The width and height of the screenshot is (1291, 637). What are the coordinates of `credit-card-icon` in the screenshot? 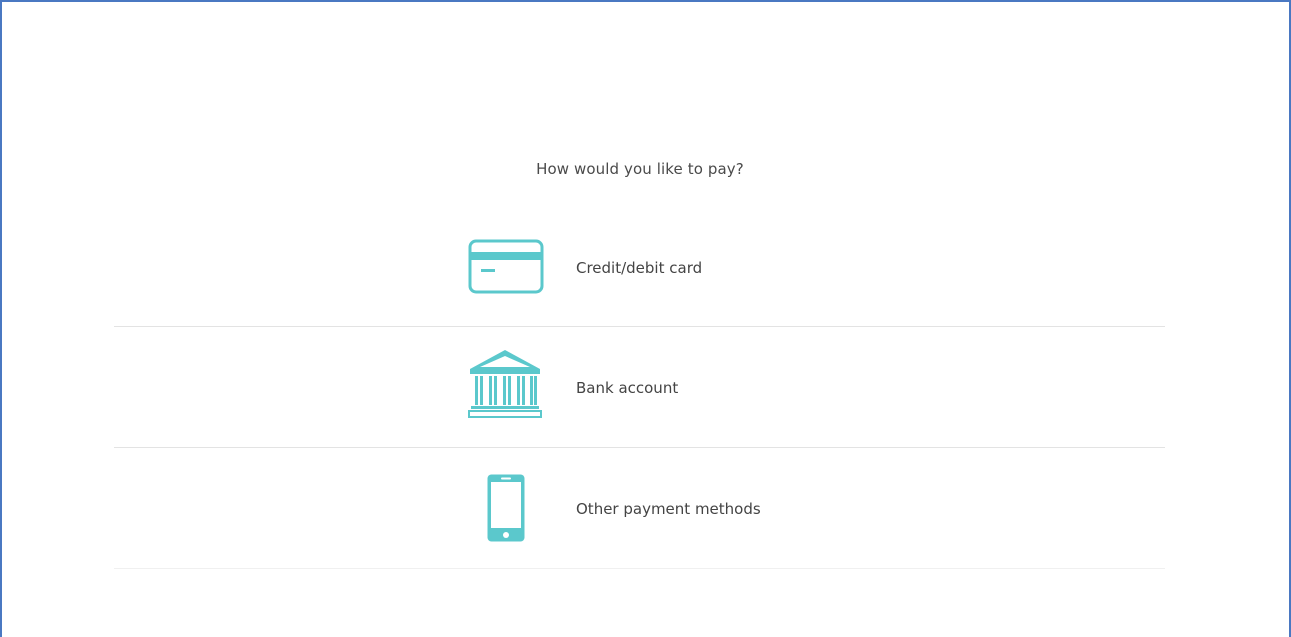 It's located at (506, 266).